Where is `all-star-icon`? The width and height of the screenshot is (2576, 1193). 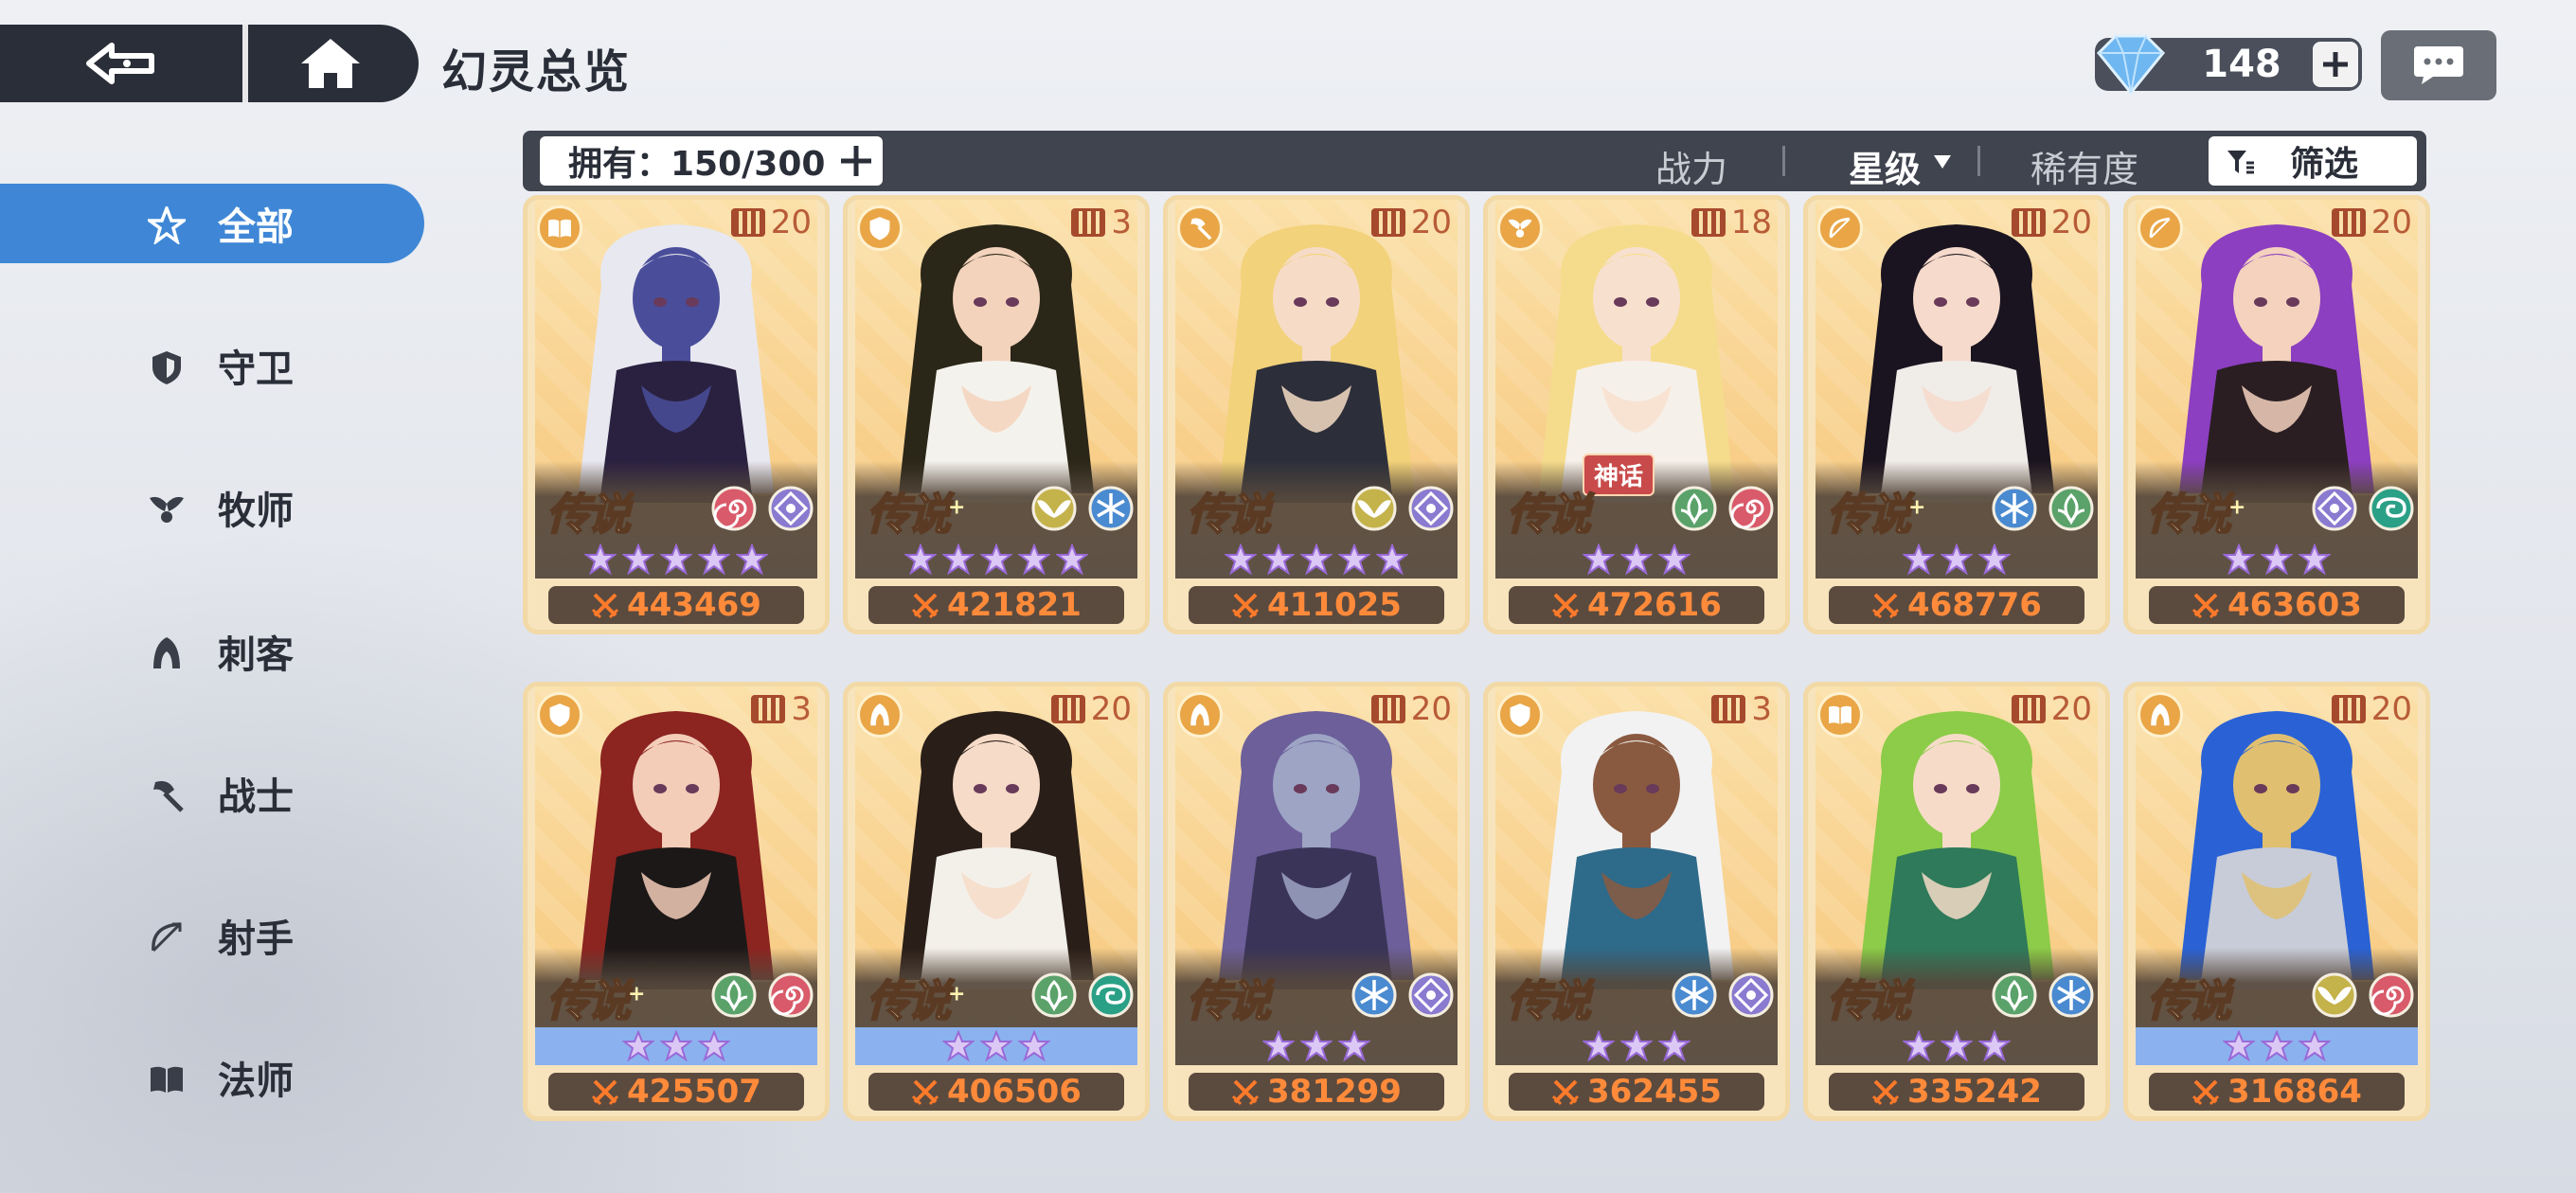 all-star-icon is located at coordinates (167, 225).